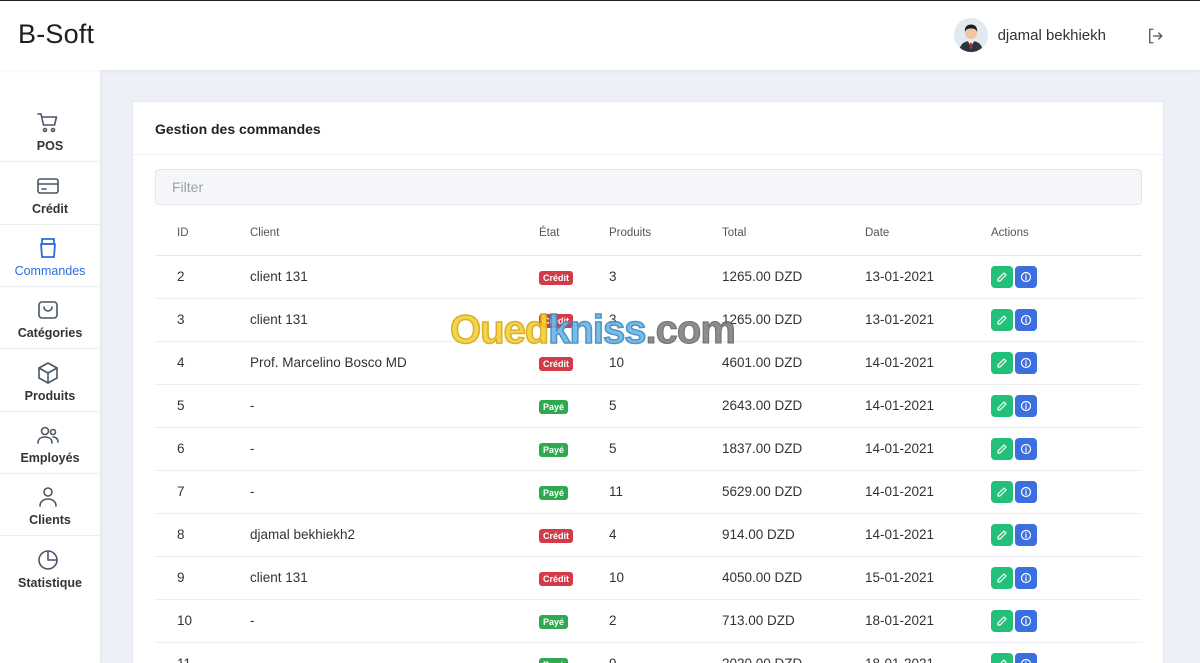 Image resolution: width=1200 pixels, height=663 pixels. I want to click on pie-chart-icon, so click(48, 560).